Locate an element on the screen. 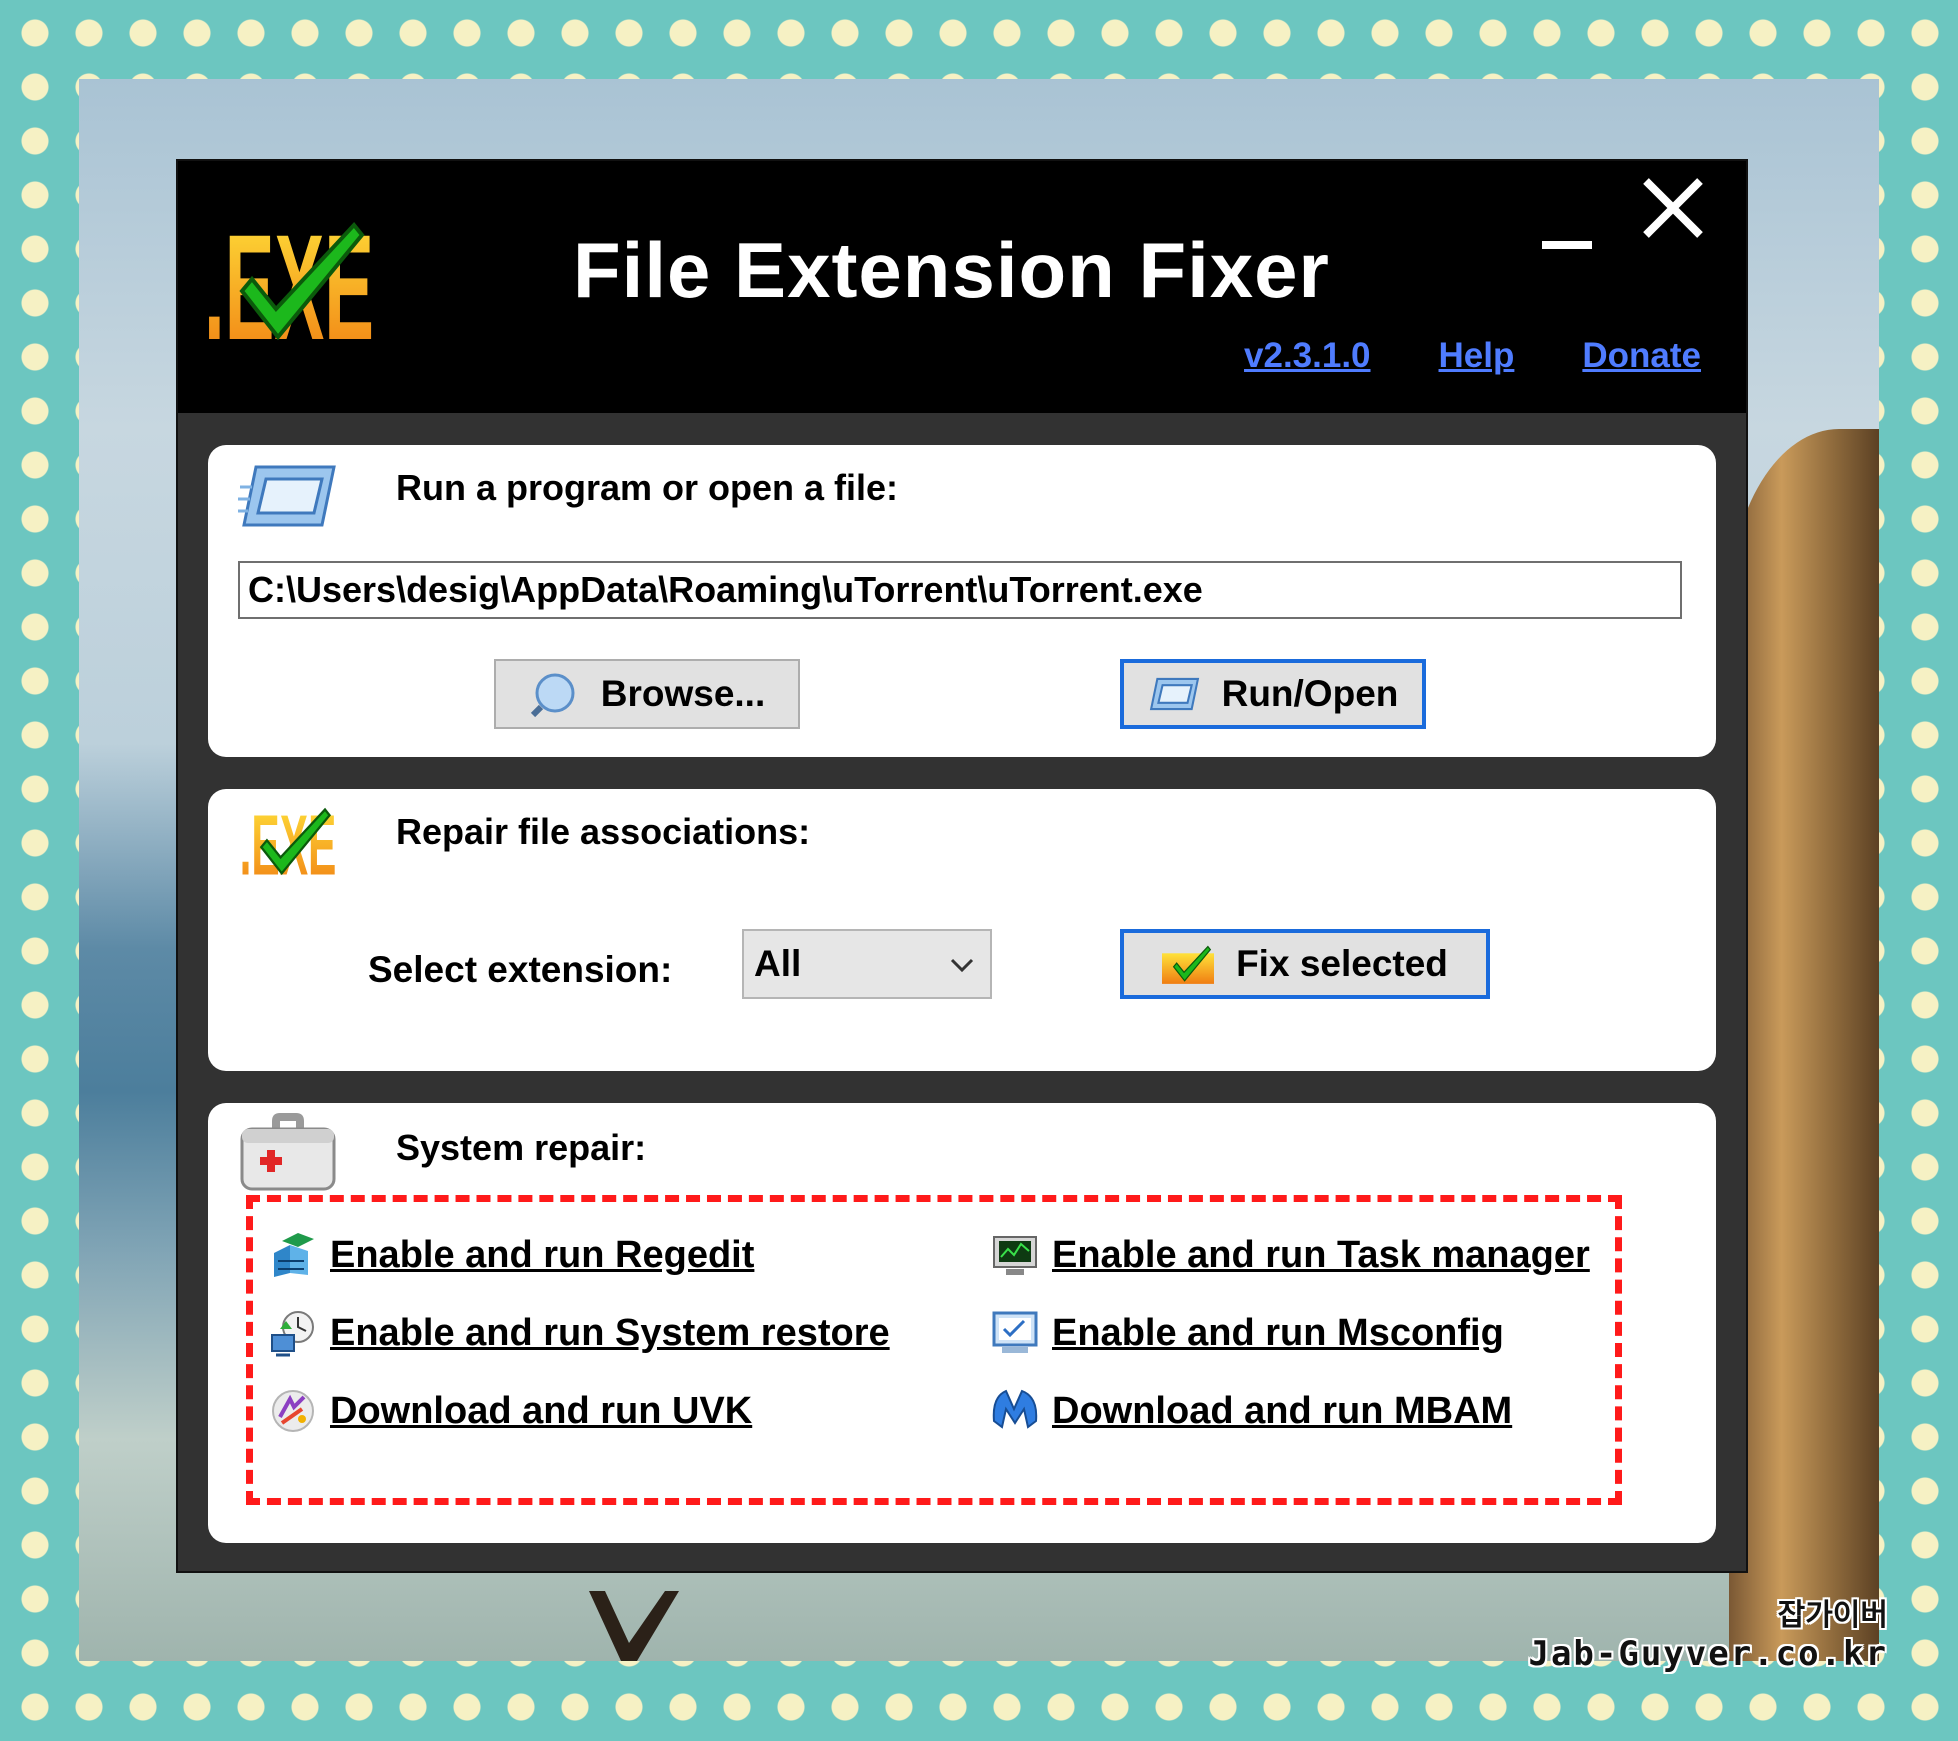 The width and height of the screenshot is (1958, 1741). msconfig-link: Enable and run Msconfig is located at coordinates (1247, 1333).